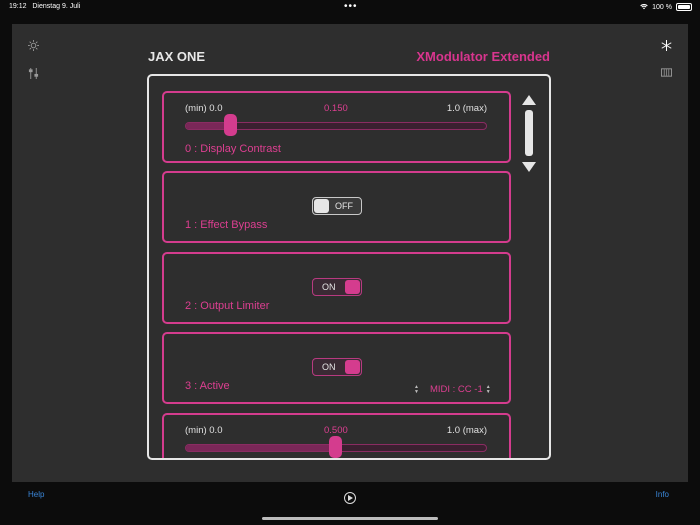 Image resolution: width=700 pixels, height=525 pixels. I want to click on scroll-down-arrow-icon, so click(529, 167).